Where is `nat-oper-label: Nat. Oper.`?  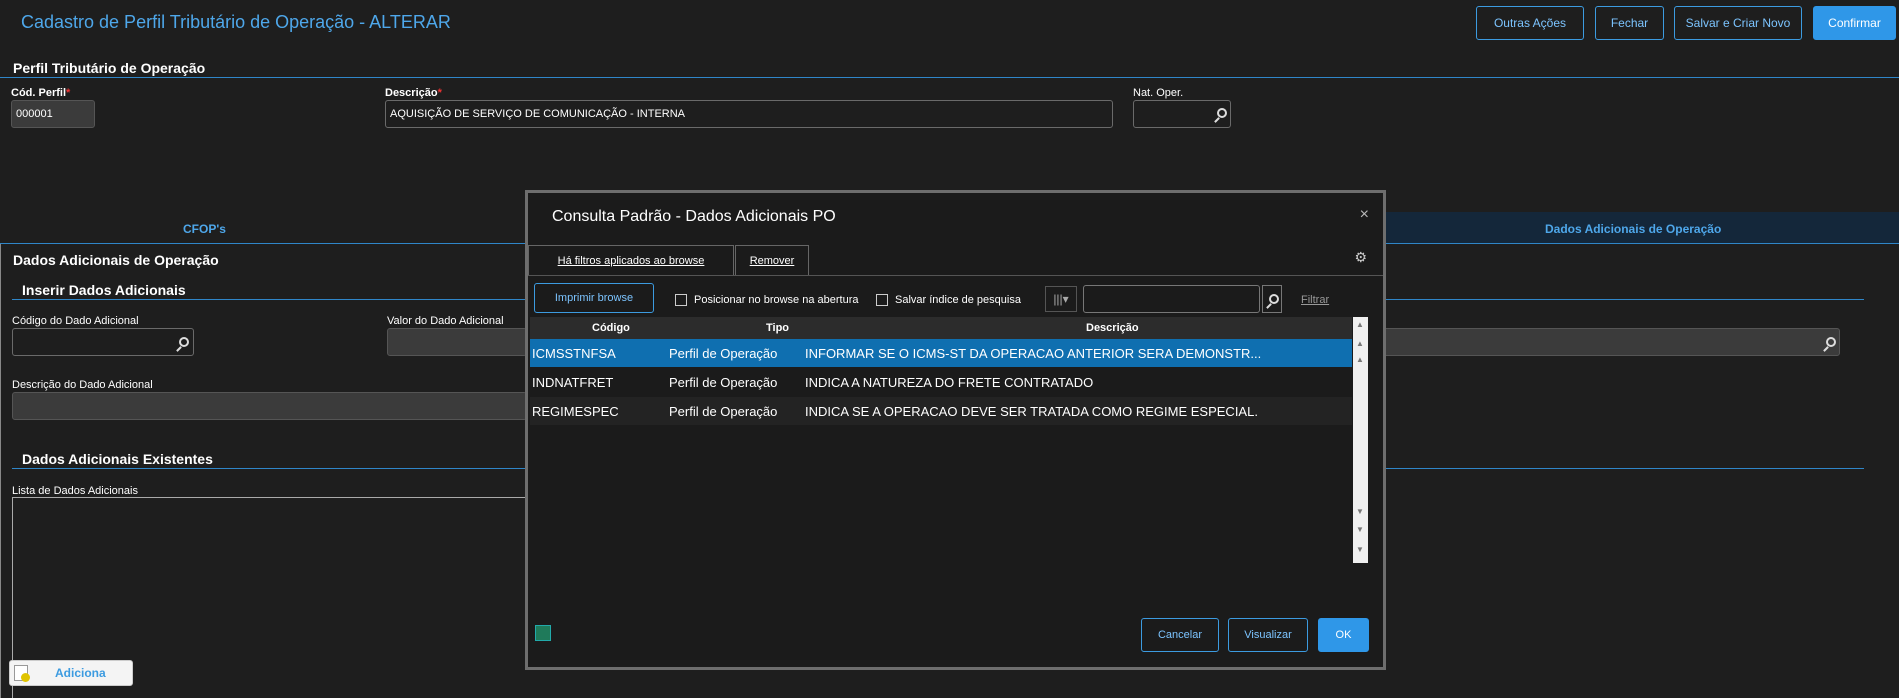
nat-oper-label: Nat. Oper. is located at coordinates (1158, 93).